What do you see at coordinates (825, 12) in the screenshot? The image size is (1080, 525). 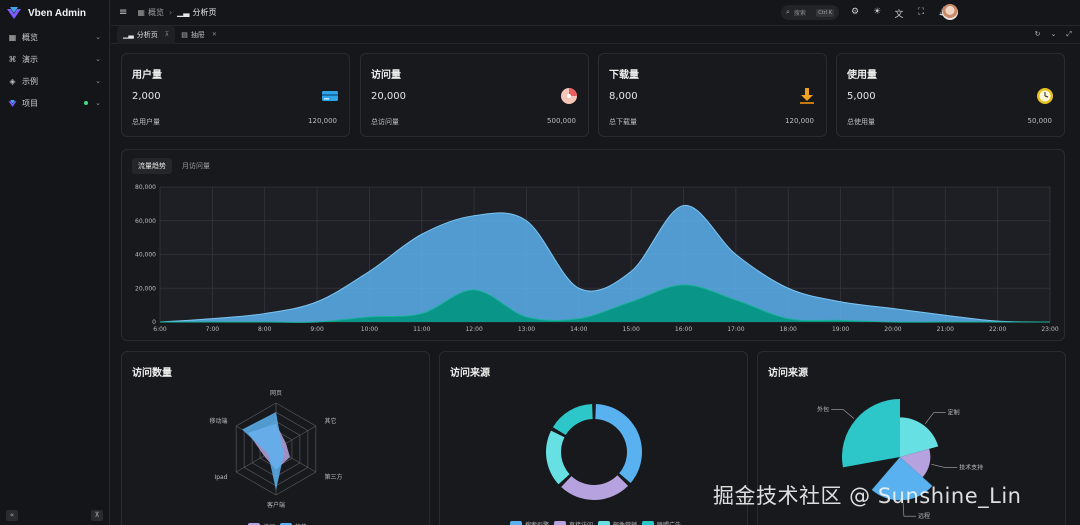 I see `search-shortcut: Ctrl K` at bounding box center [825, 12].